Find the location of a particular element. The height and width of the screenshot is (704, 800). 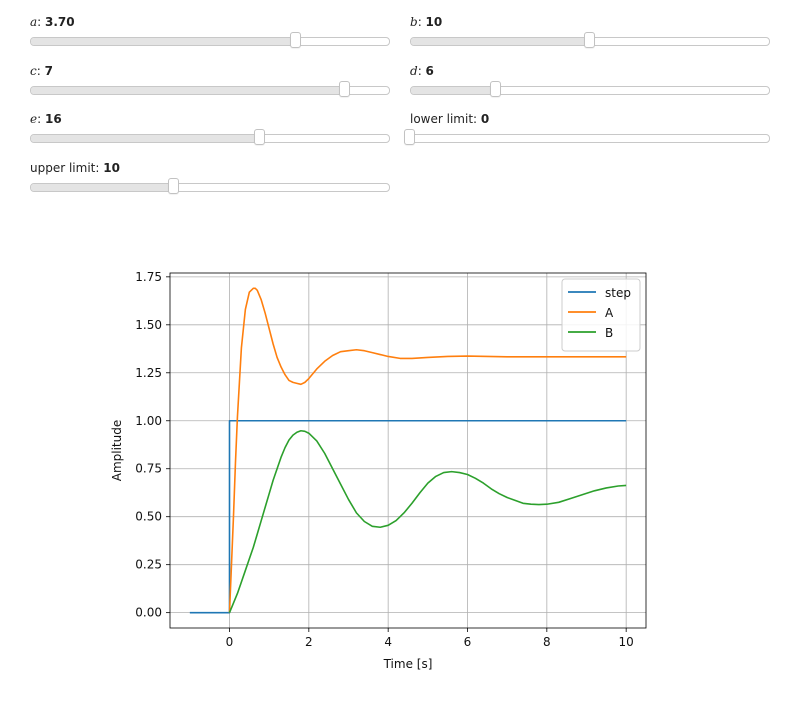

slider-value: 7 is located at coordinates (48, 71).